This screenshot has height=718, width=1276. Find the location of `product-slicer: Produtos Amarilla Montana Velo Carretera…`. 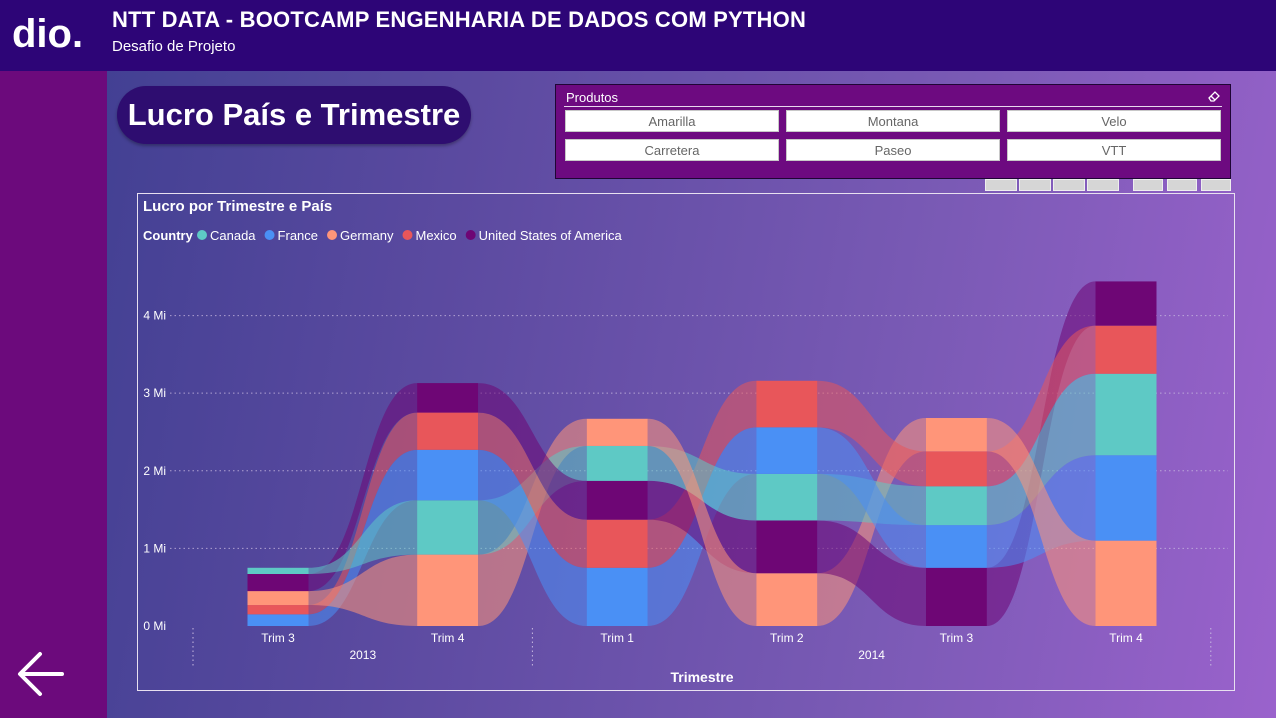

product-slicer: Produtos Amarilla Montana Velo Carretera… is located at coordinates (893, 131).